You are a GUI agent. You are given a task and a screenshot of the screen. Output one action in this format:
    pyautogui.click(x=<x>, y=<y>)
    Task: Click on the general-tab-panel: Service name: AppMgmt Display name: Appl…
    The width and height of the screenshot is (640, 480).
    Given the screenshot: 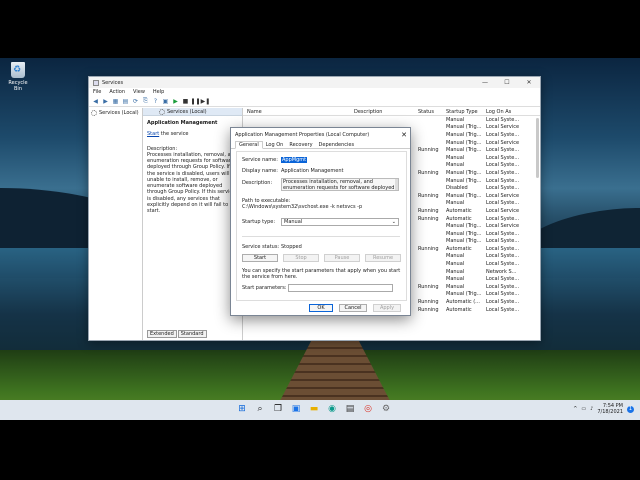 What is the action you would take?
    pyautogui.click(x=321, y=226)
    